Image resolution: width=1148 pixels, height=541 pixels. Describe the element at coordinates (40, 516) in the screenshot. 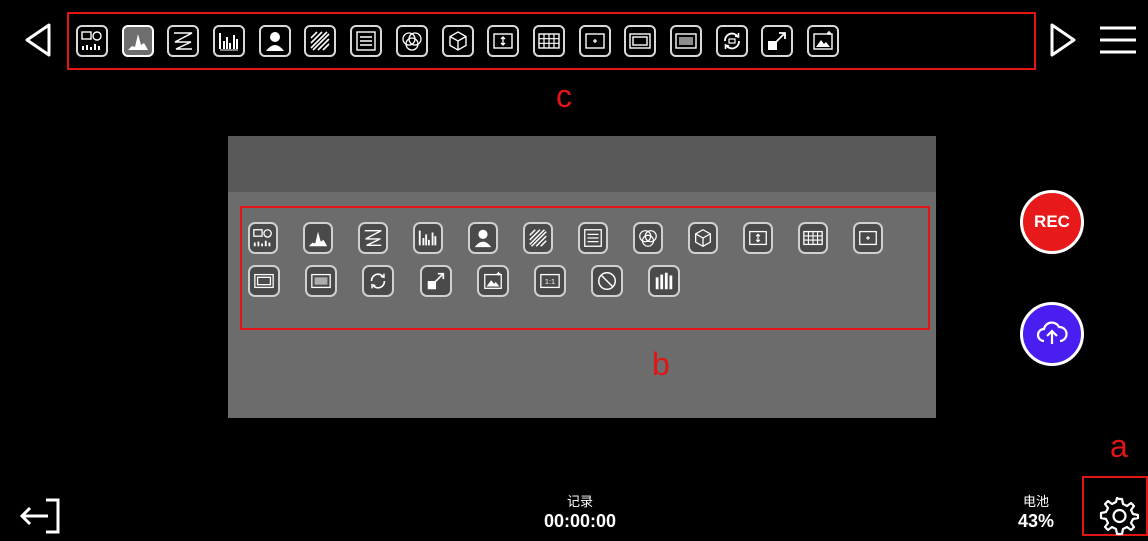

I see `exit-icon` at that location.